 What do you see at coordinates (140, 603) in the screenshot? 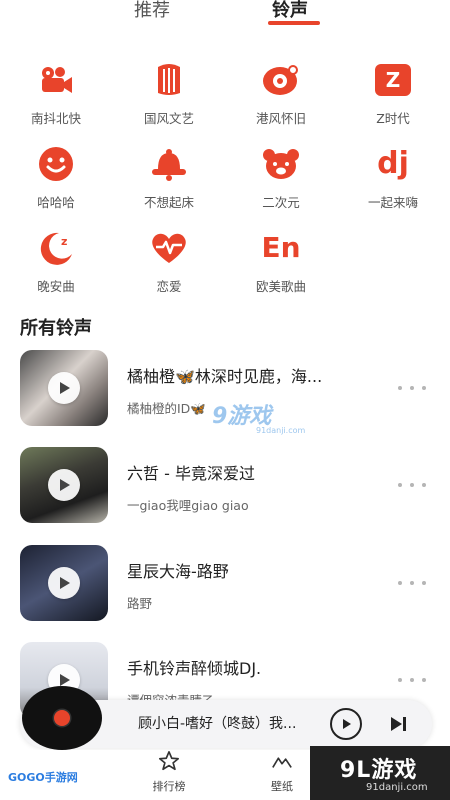
I see `song-artist: 路野` at bounding box center [140, 603].